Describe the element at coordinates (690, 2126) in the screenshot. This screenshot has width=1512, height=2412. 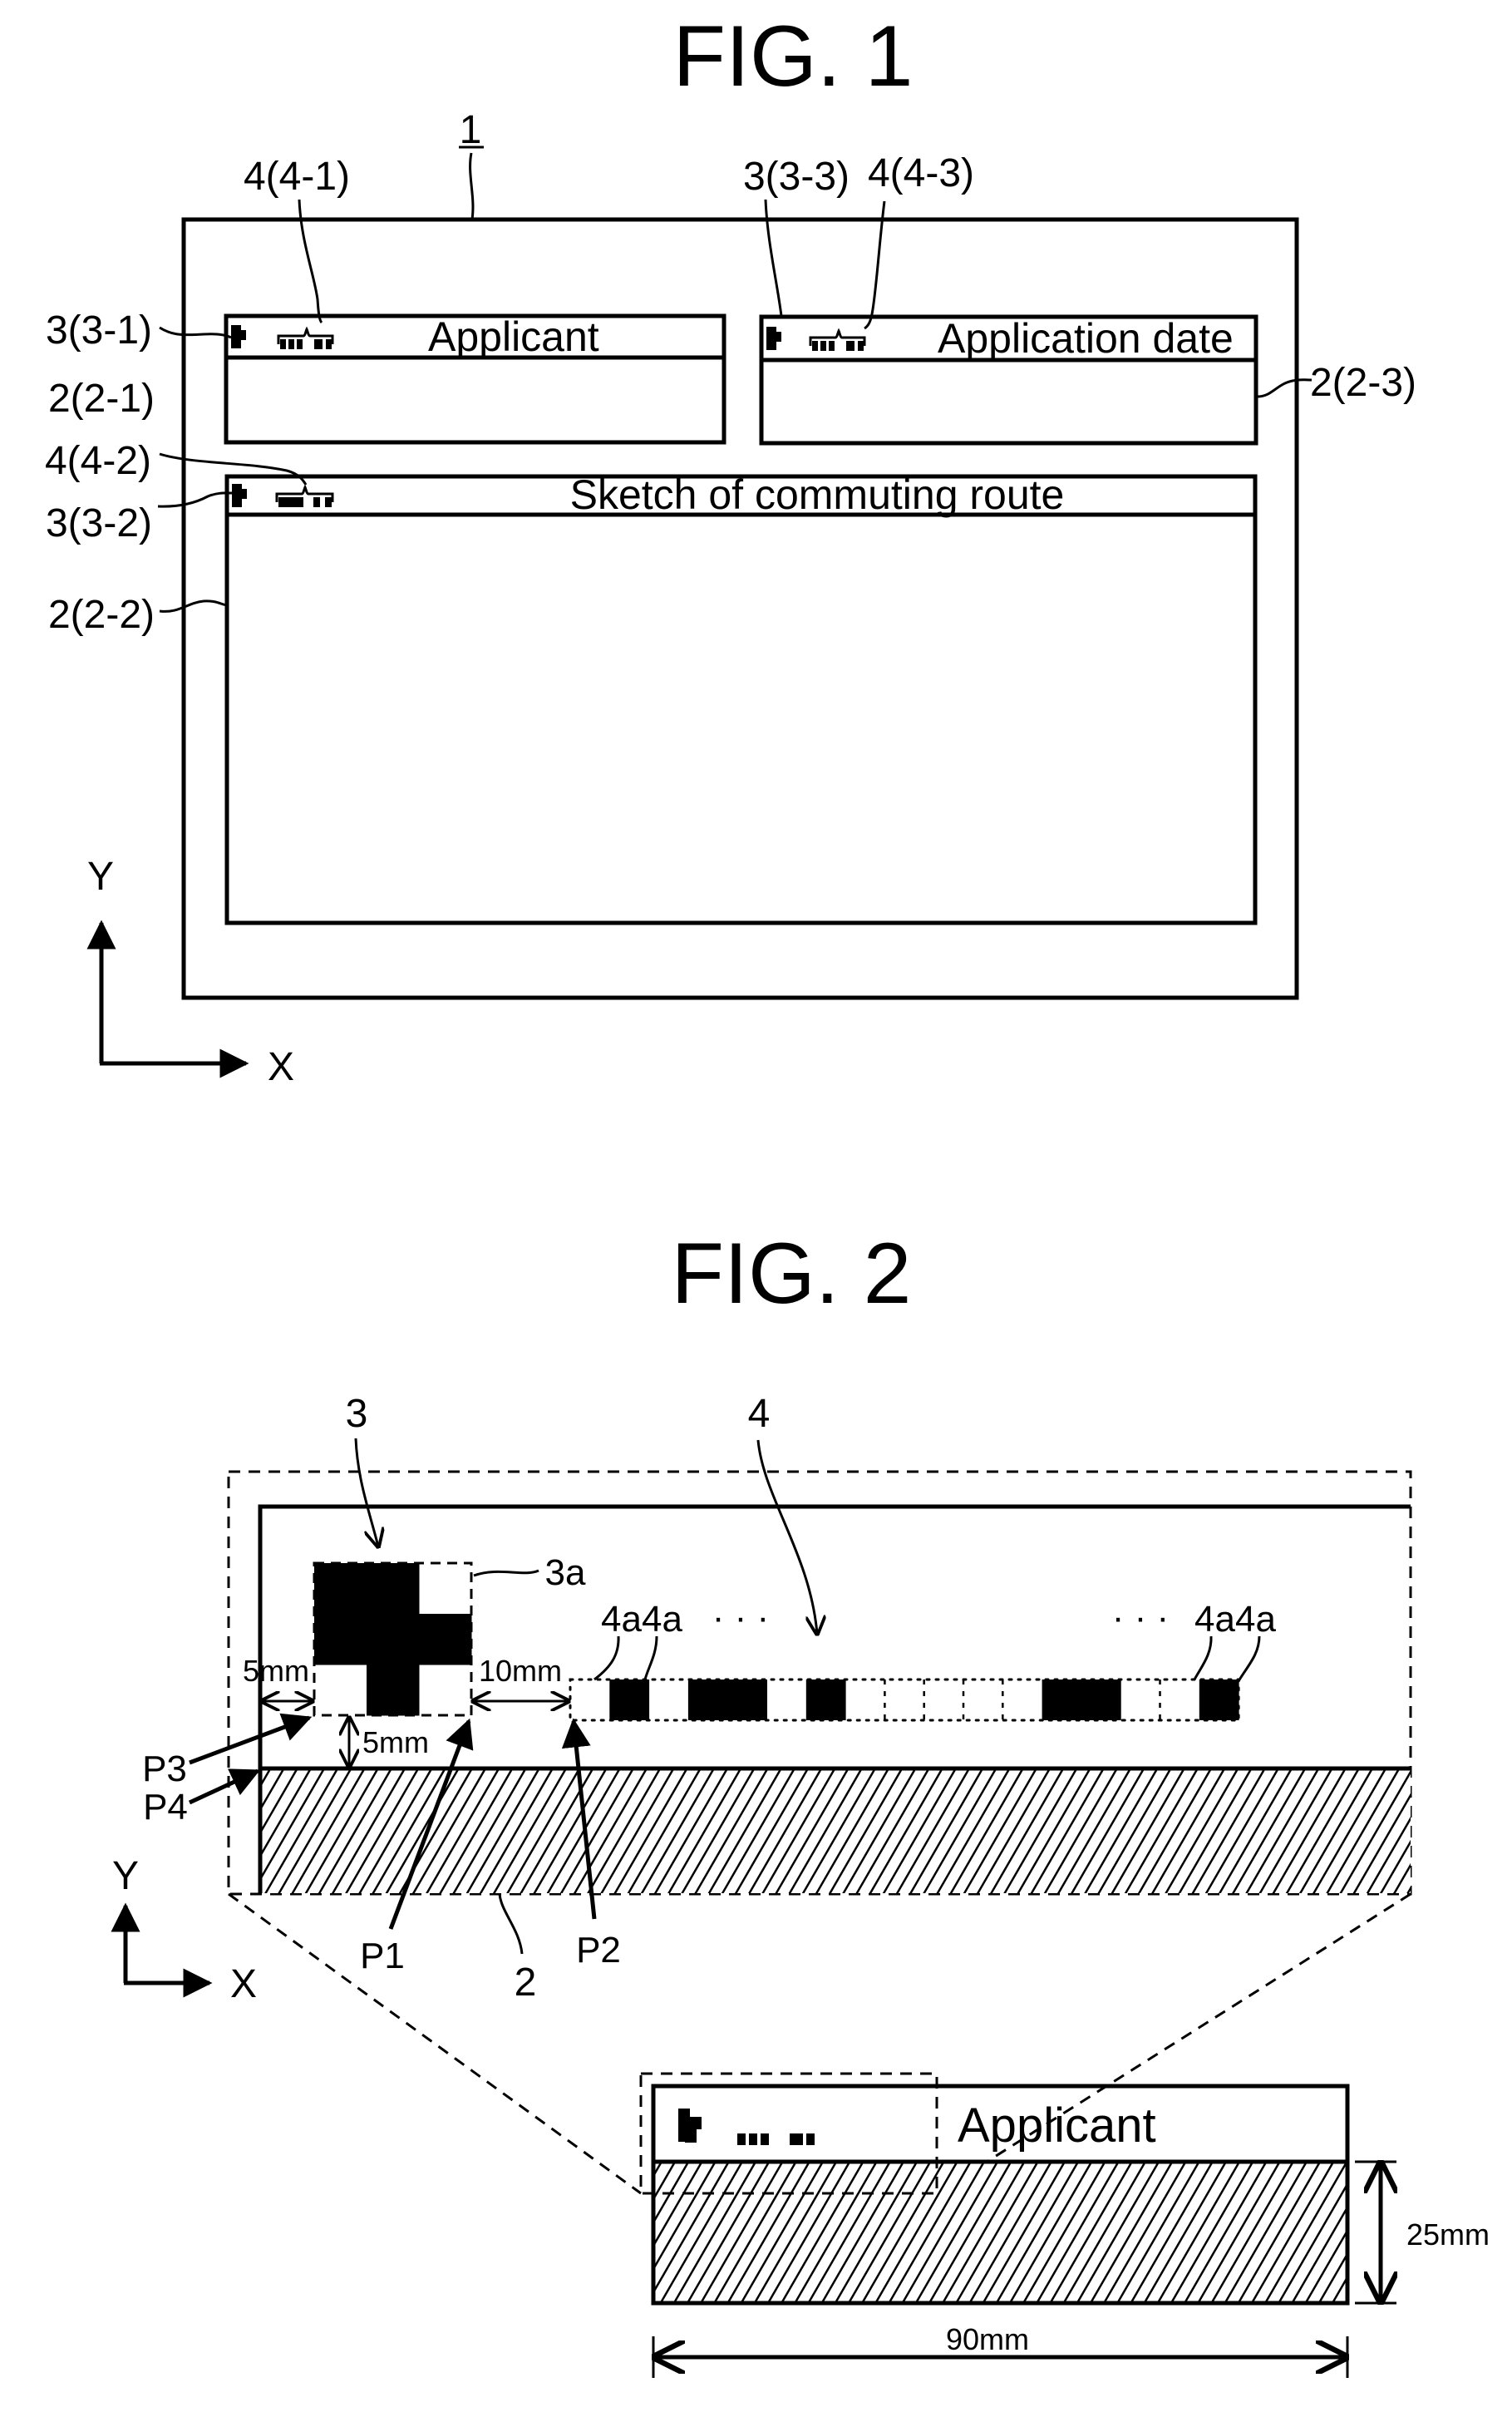
I see `registration-mark-icon` at that location.